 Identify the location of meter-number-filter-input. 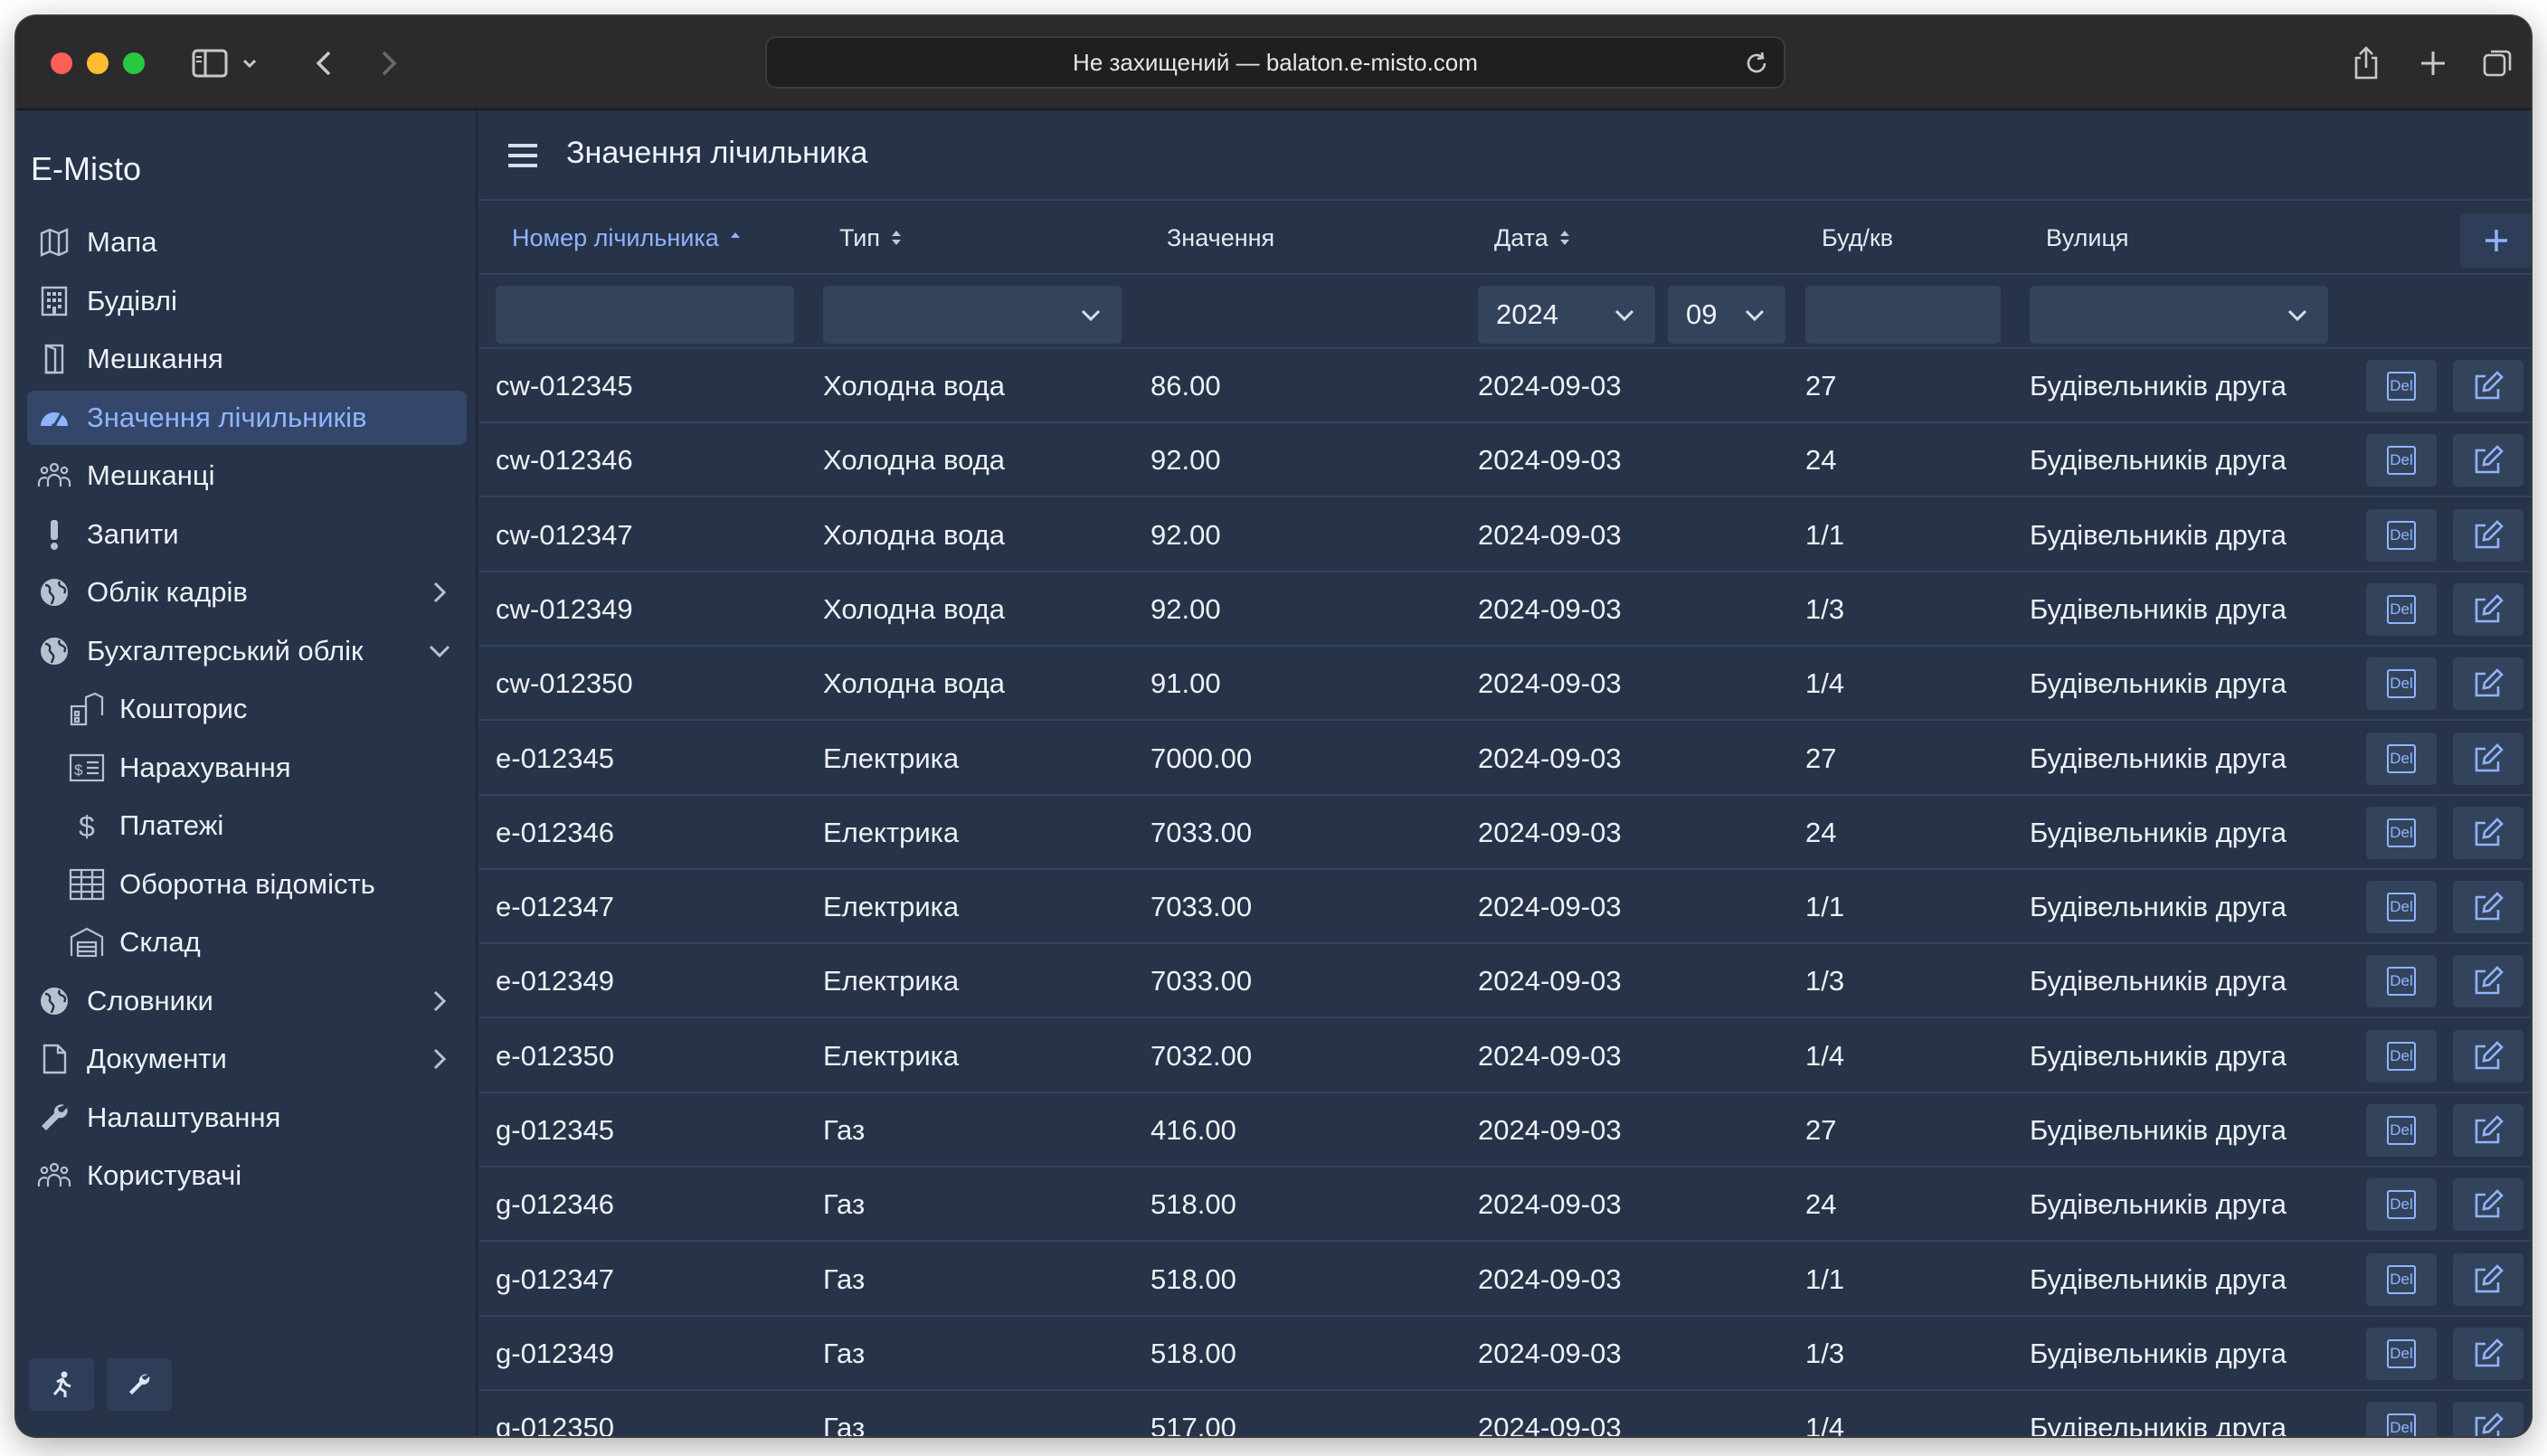
(645, 315).